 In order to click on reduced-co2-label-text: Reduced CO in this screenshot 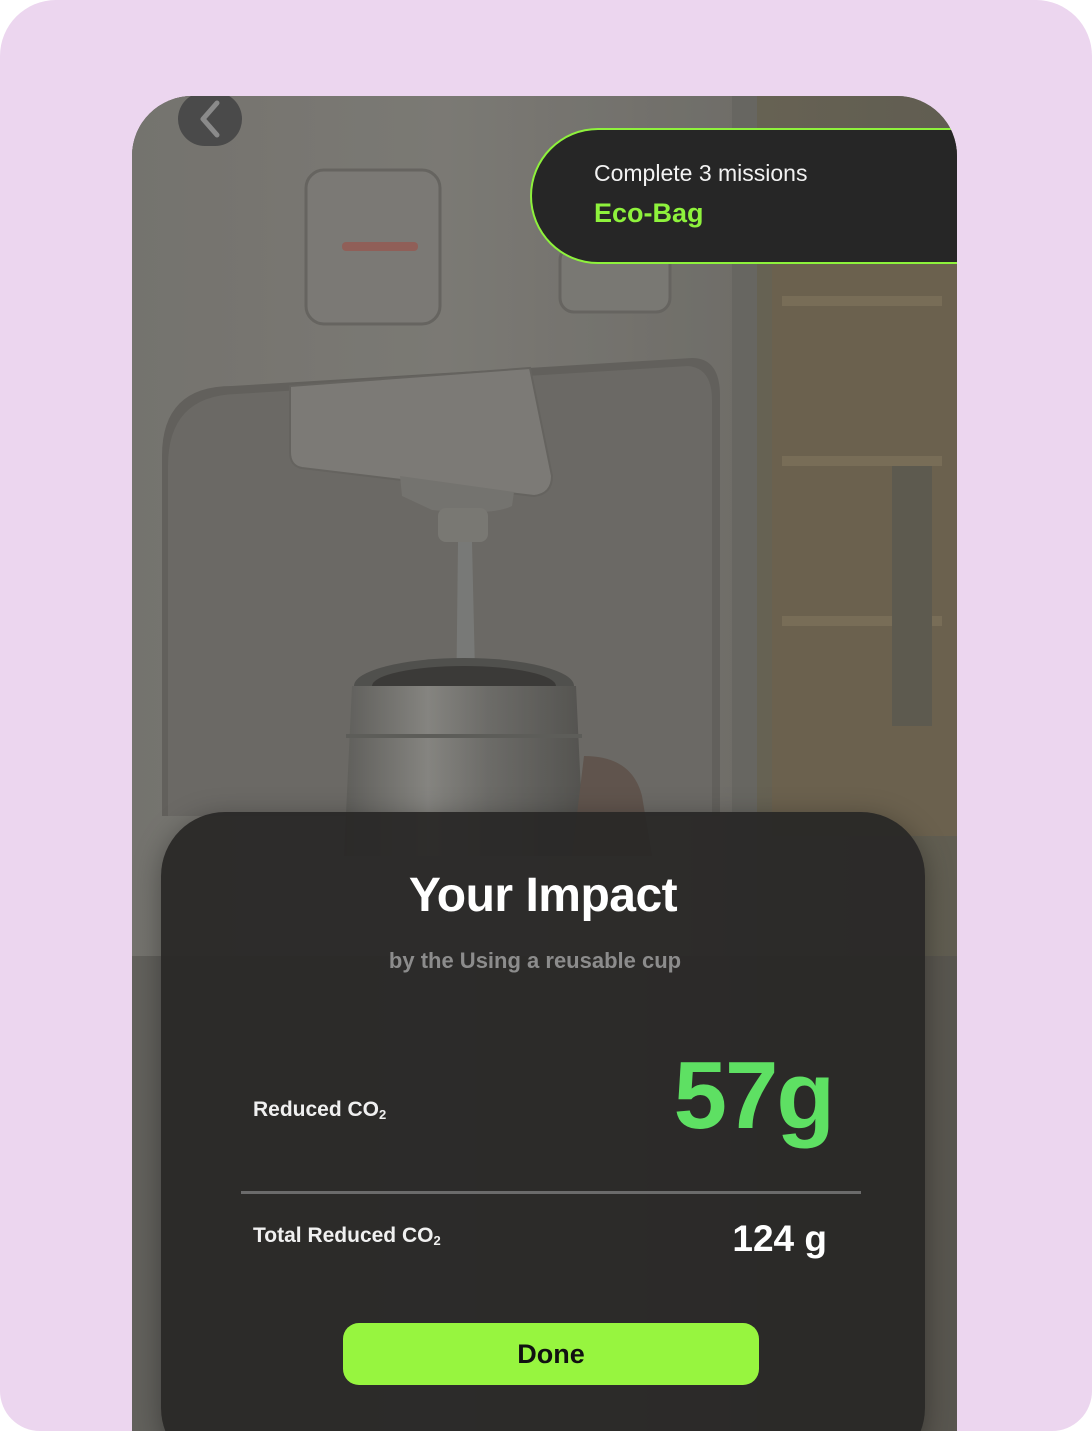, I will do `click(316, 1109)`.